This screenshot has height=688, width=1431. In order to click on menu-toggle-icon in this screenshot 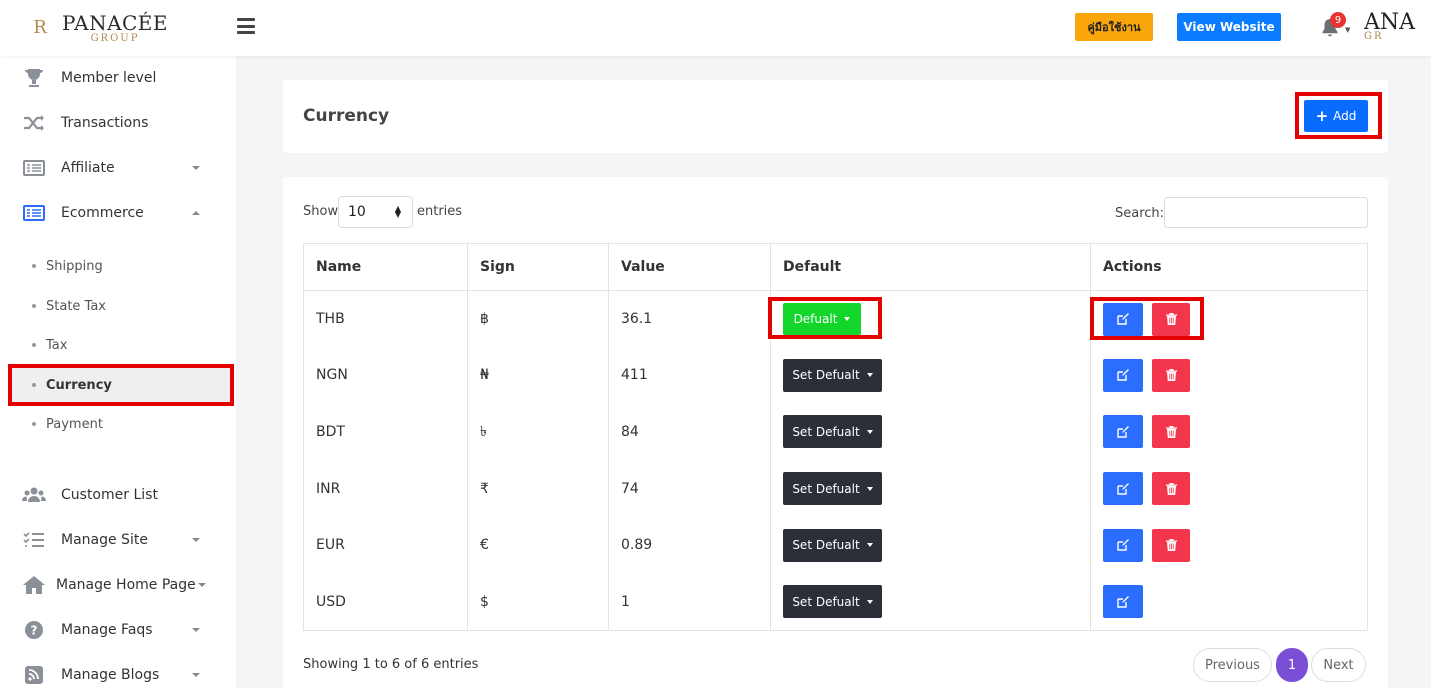, I will do `click(246, 26)`.